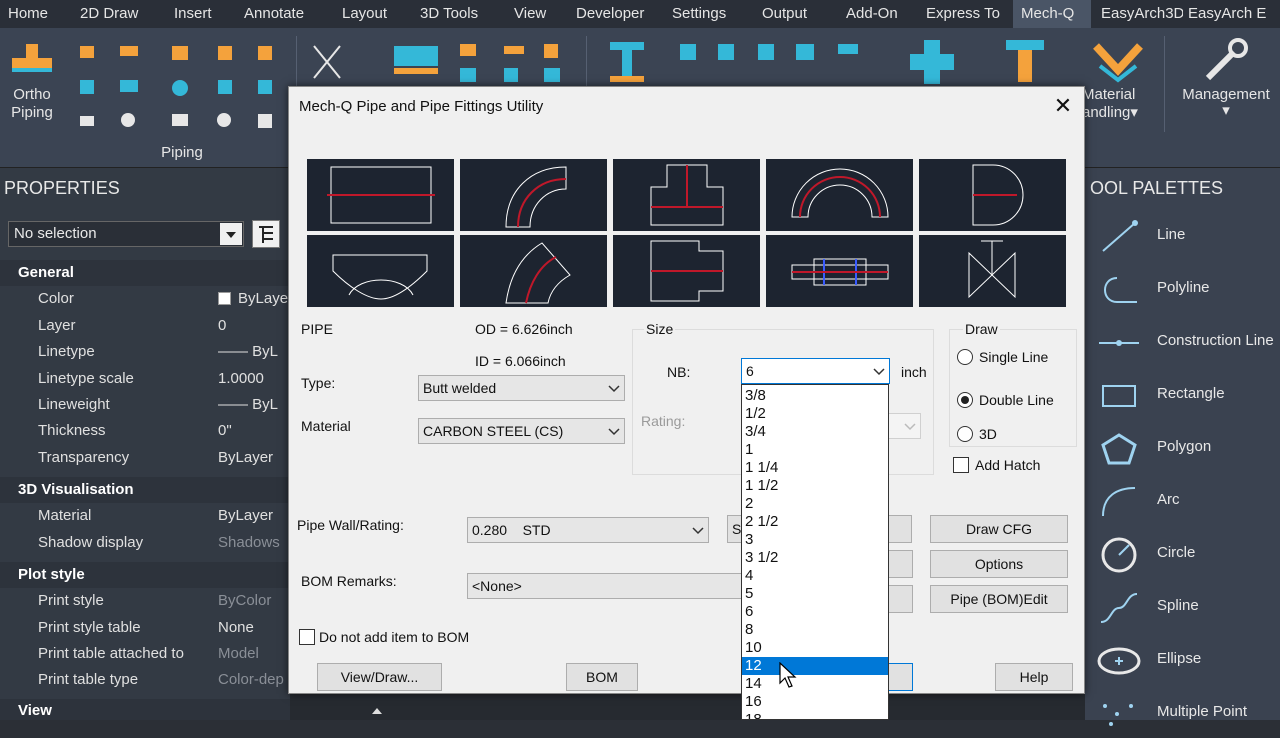 Image resolution: width=1280 pixels, height=738 pixels. I want to click on palette-item-circle: Circle, so click(1182, 554).